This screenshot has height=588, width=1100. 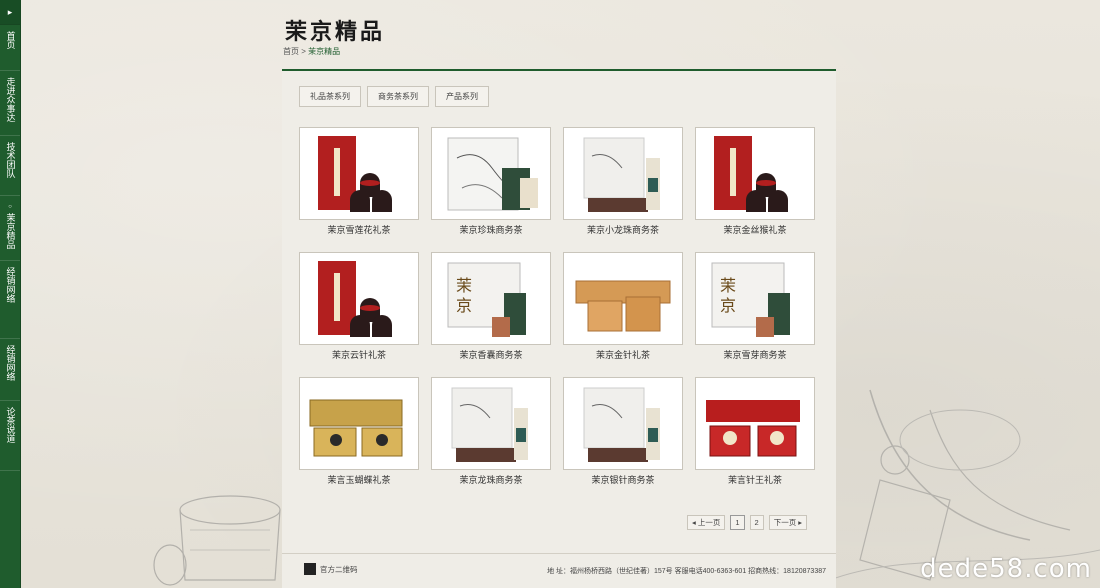 What do you see at coordinates (10, 99) in the screenshot?
I see `sidebar-item-label: 走进众事达` at bounding box center [10, 99].